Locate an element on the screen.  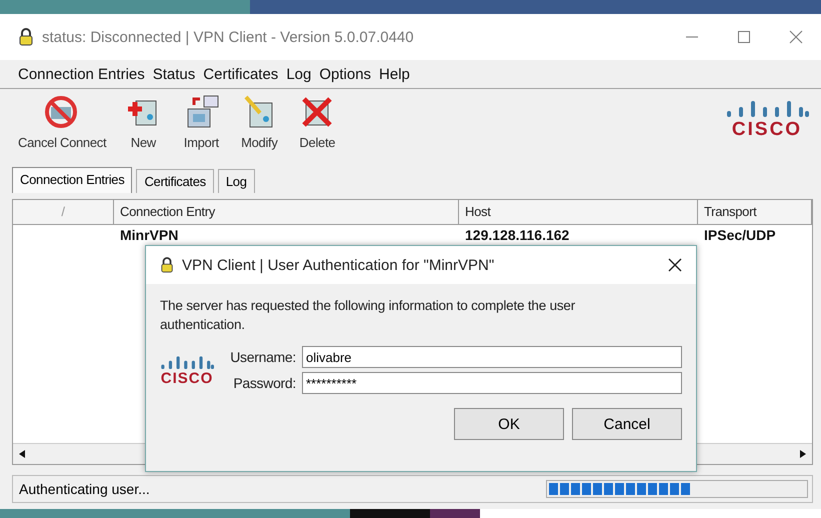
dialog-button: Cancel is located at coordinates (627, 424).